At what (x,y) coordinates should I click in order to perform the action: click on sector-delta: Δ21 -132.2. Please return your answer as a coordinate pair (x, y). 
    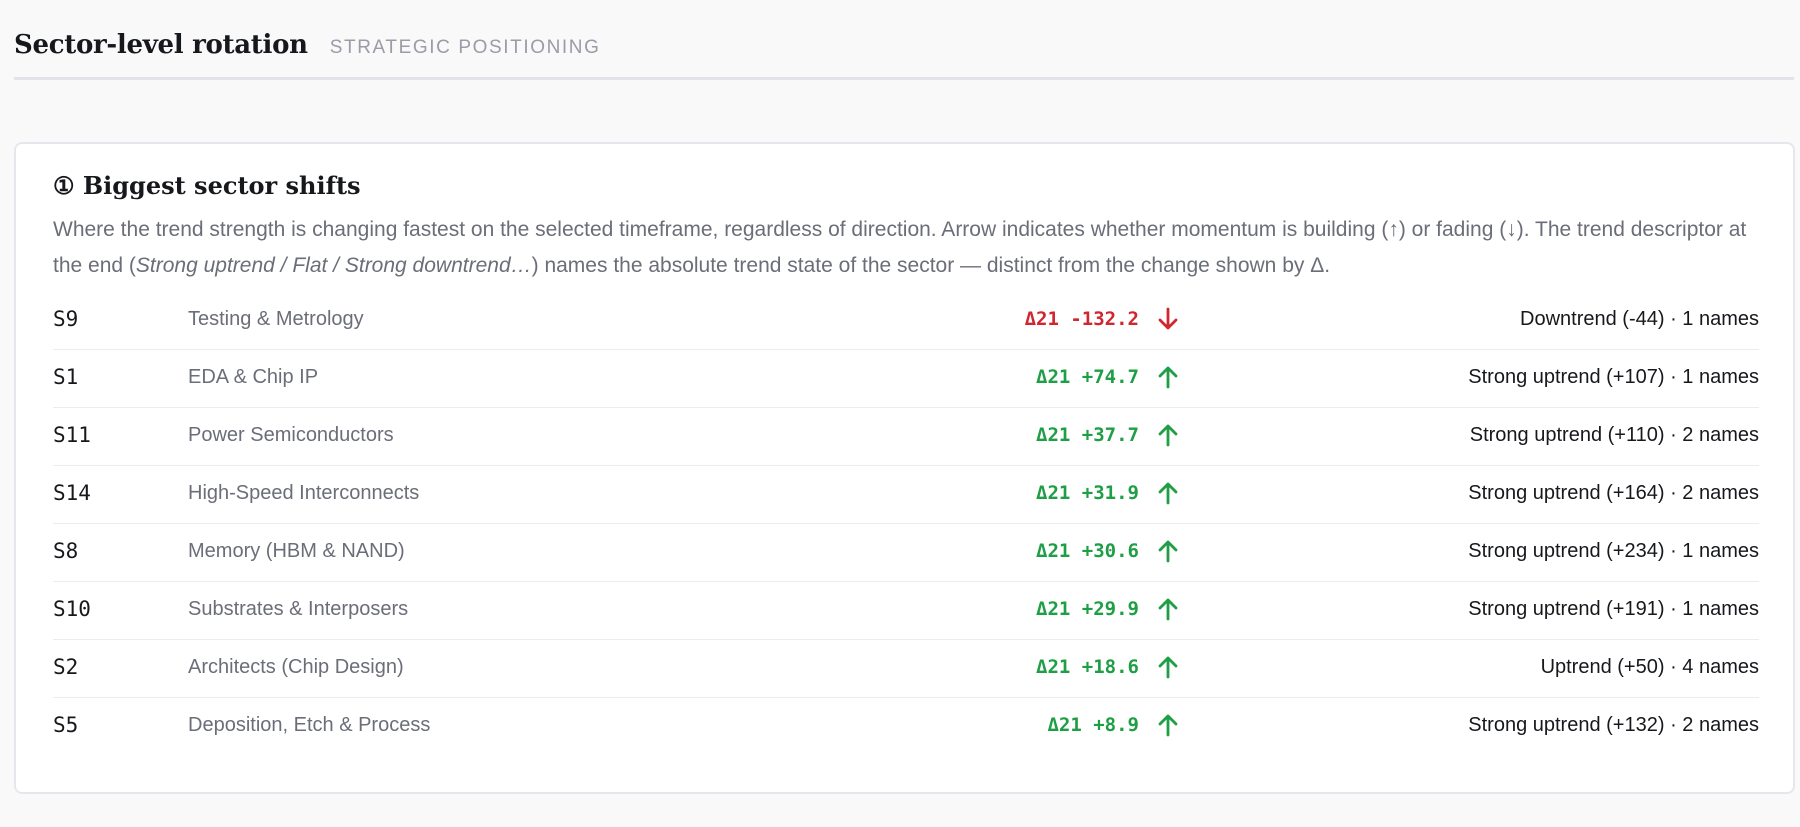
    Looking at the image, I should click on (1081, 319).